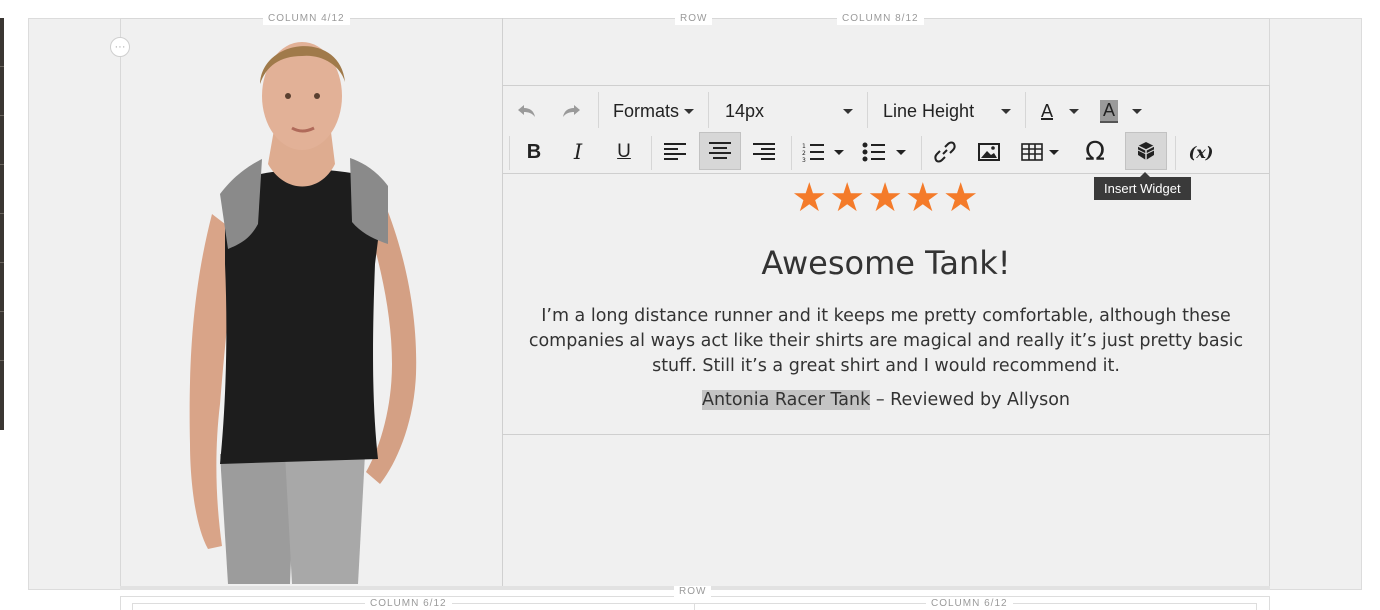  Describe the element at coordinates (675, 152) in the screenshot. I see `align-left-icon` at that location.